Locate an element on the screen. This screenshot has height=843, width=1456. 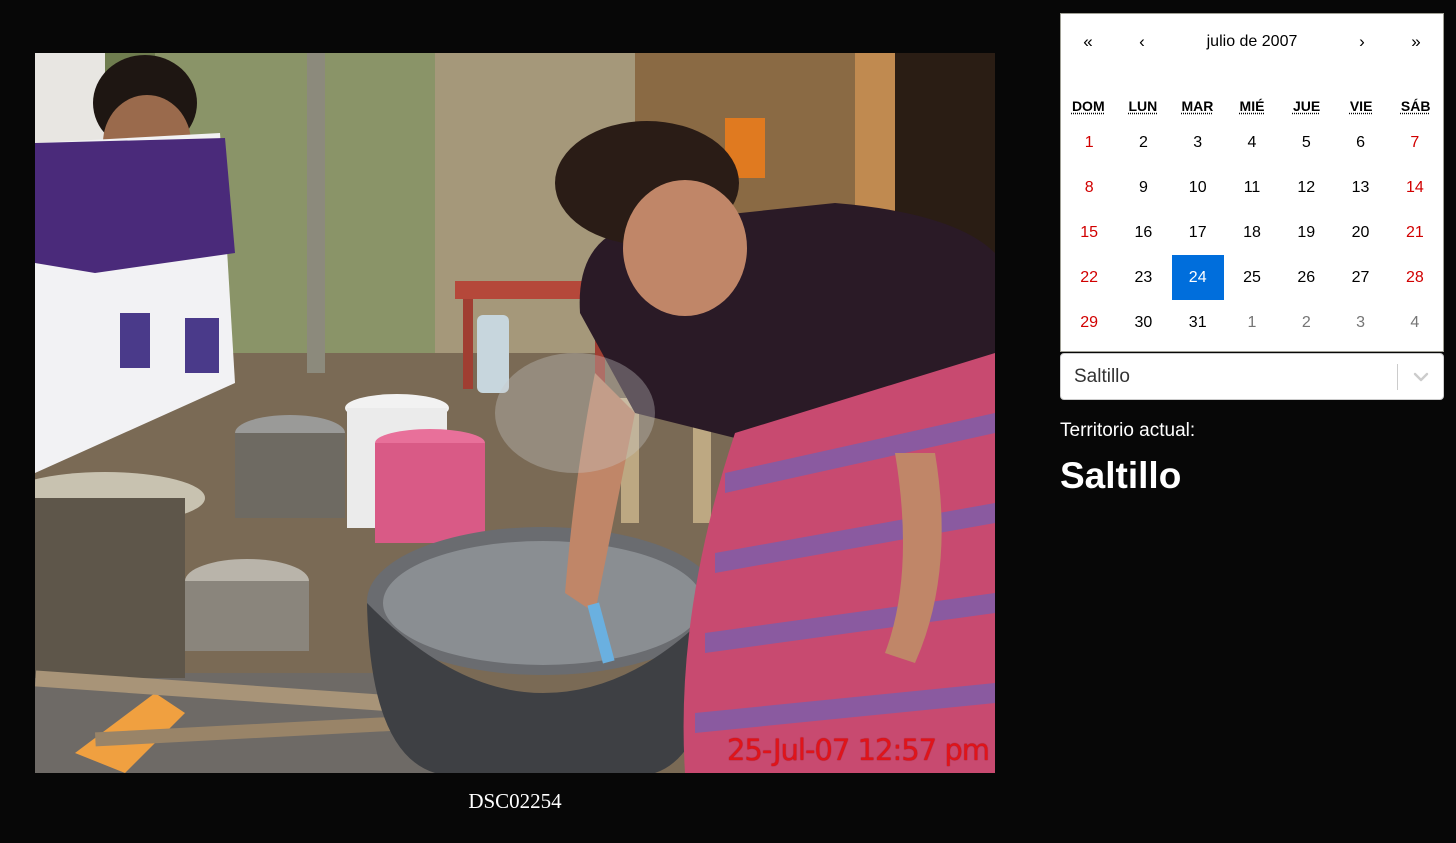
calendar-day: 26 is located at coordinates (1306, 277).